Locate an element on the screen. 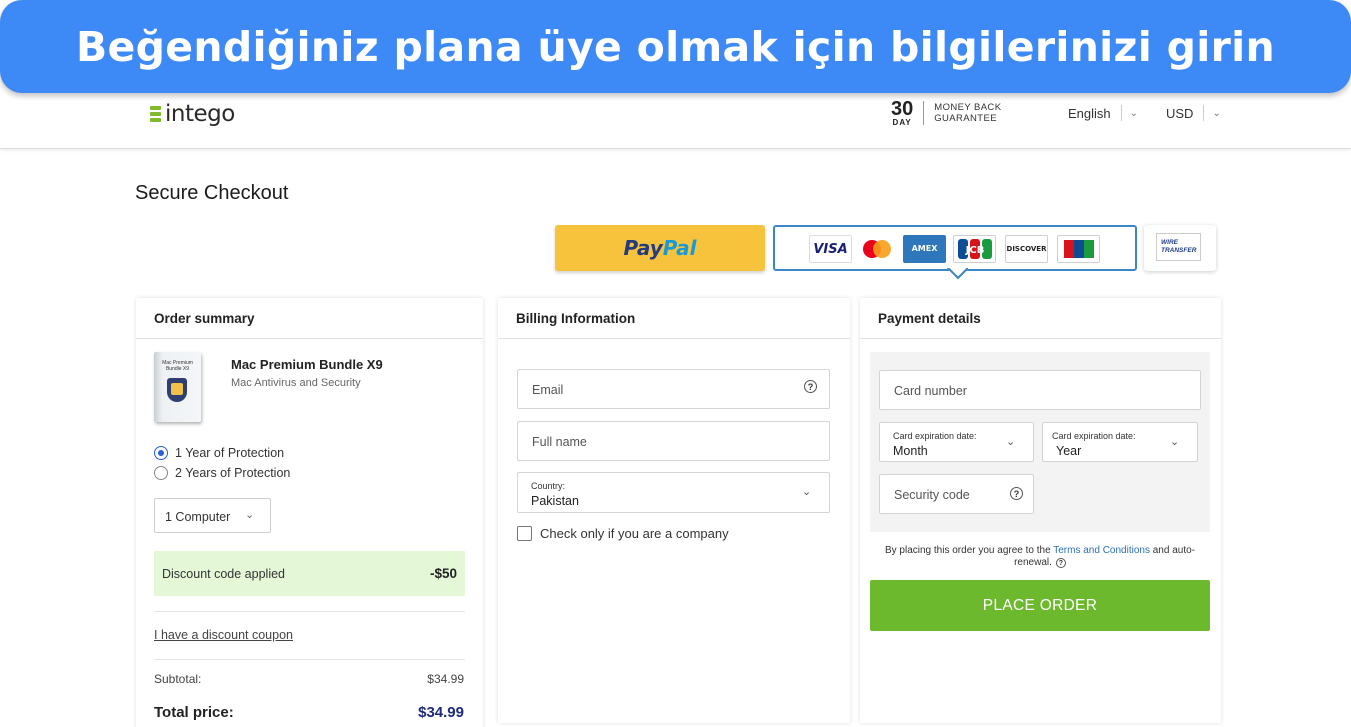  guarantee-day: DAY is located at coordinates (902, 122).